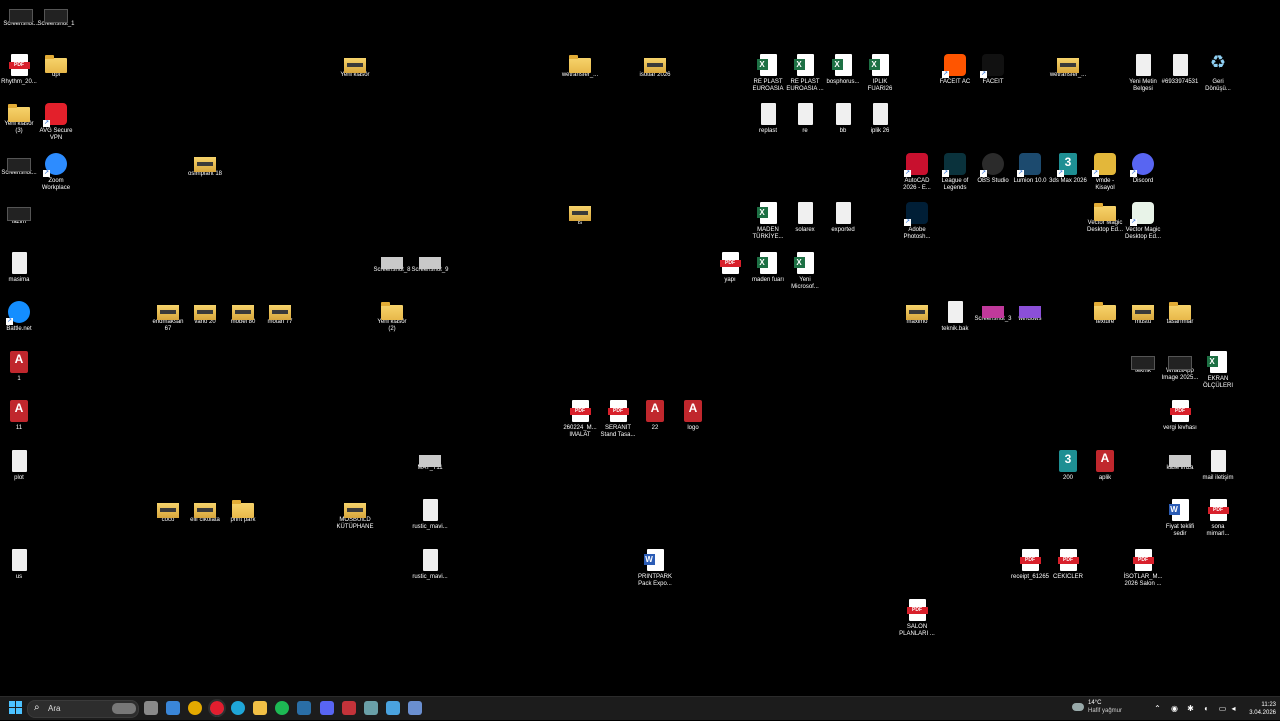 Image resolution: width=1280 pixels, height=721 pixels. I want to click on desktop-icon-is: is, so click(580, 224).